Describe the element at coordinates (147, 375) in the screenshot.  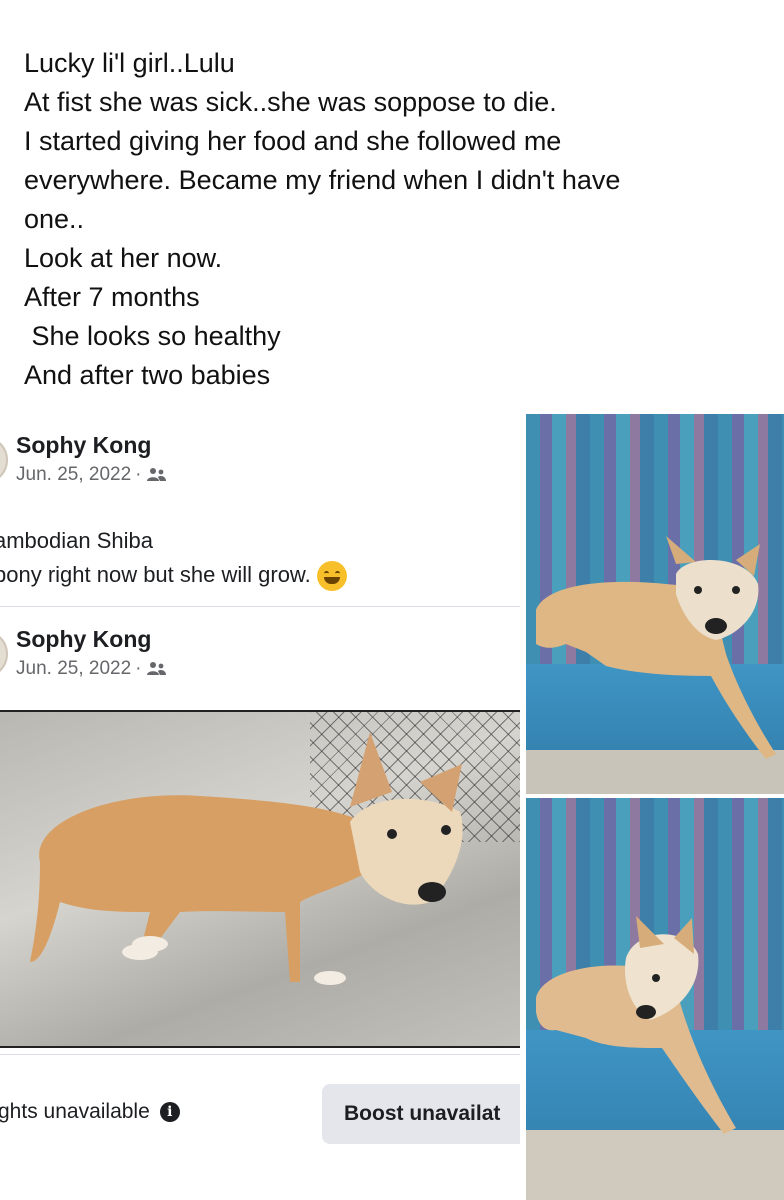
I see `caption-line: And after two babies` at that location.